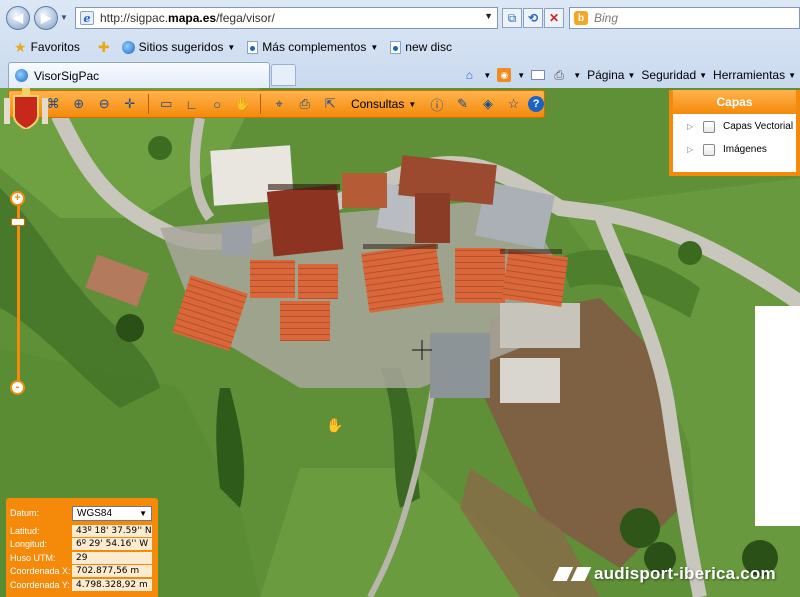 This screenshot has height=597, width=800. I want to click on url-text: http://sigpac.mapa.es/fega/visor/, so click(187, 18).